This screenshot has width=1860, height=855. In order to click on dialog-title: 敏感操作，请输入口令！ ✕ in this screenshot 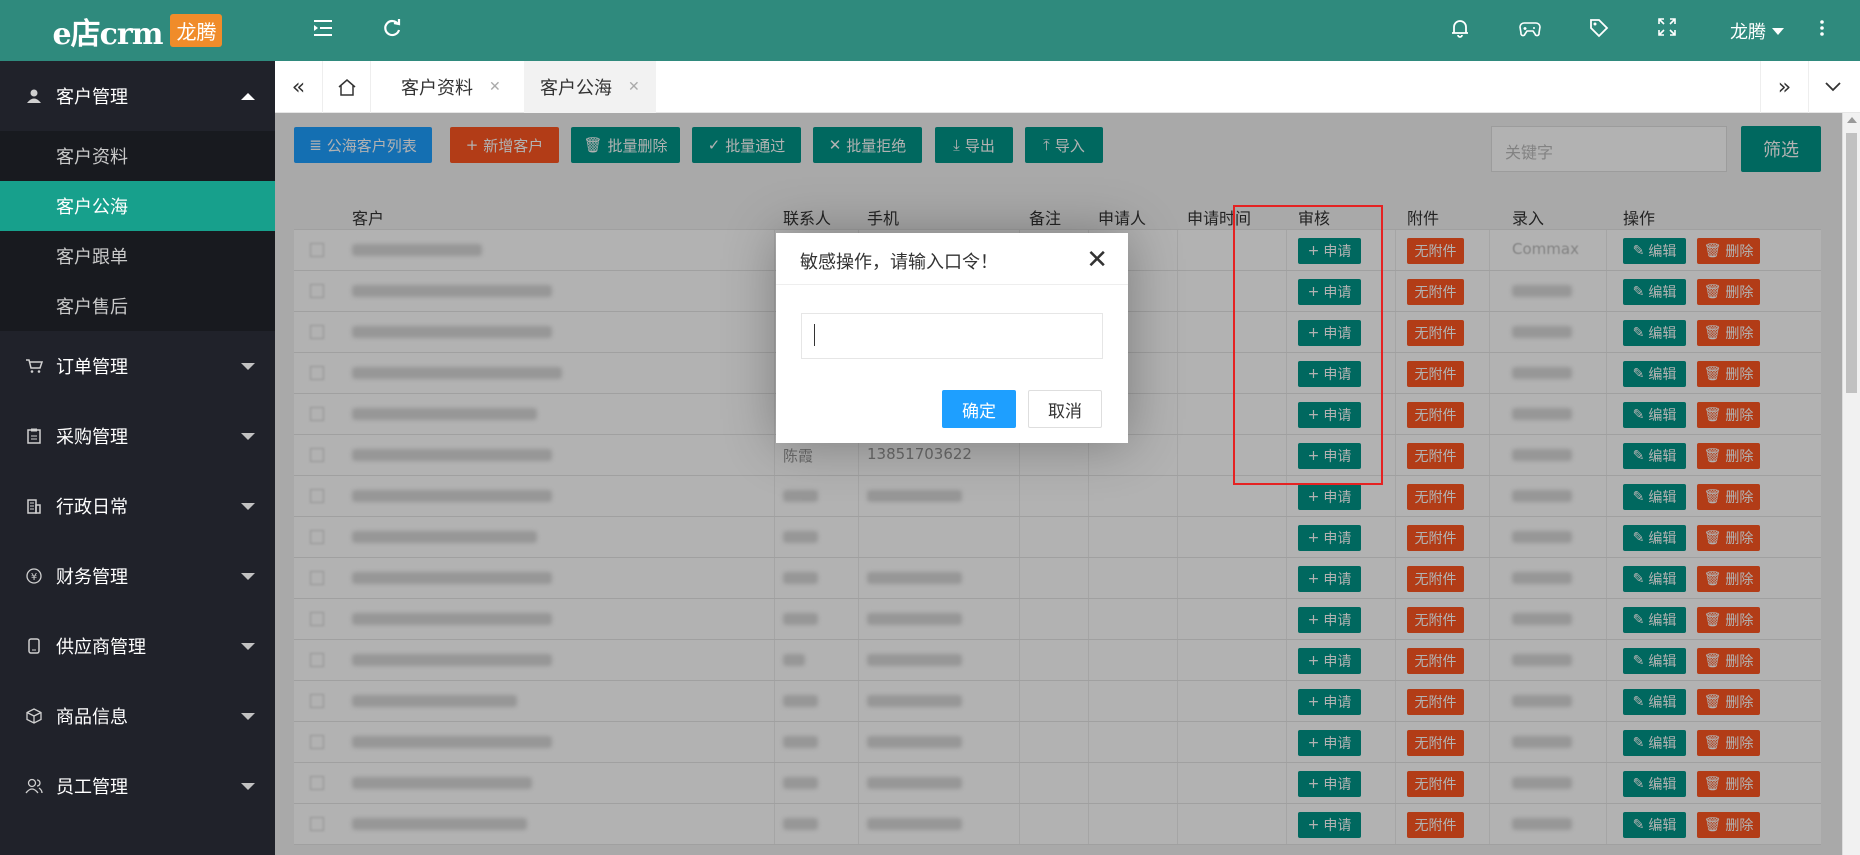, I will do `click(952, 259)`.